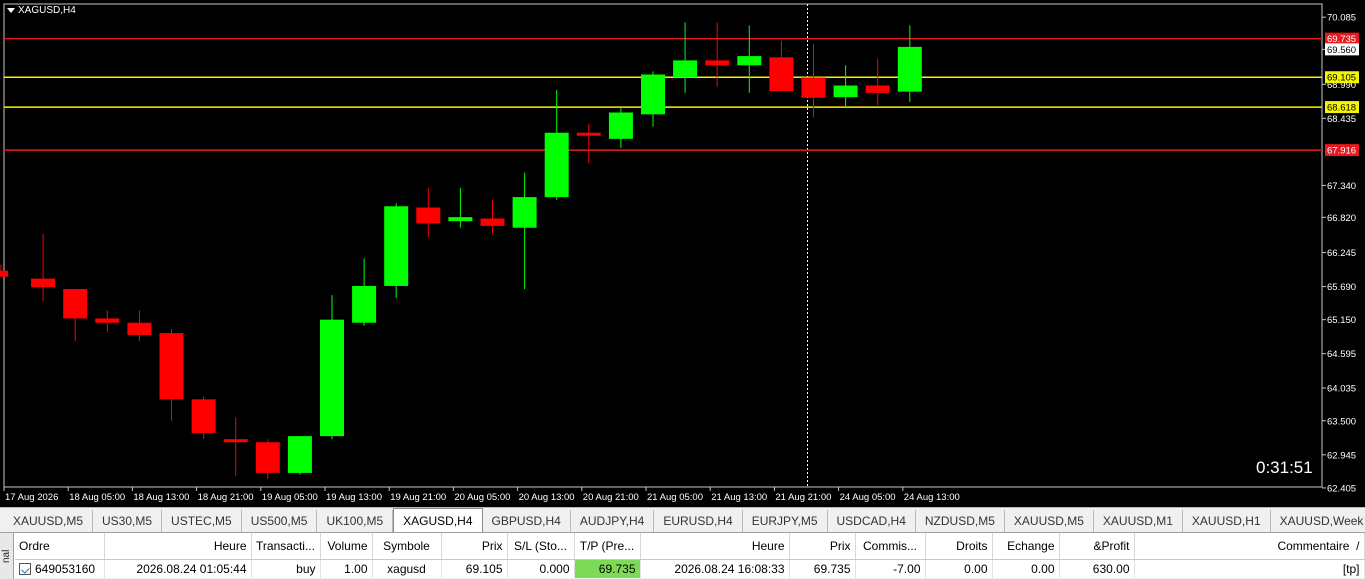 Image resolution: width=1365 pixels, height=579 pixels. Describe the element at coordinates (803, 497) in the screenshot. I see `x-tick-label: 21 Aug 21:00` at that location.